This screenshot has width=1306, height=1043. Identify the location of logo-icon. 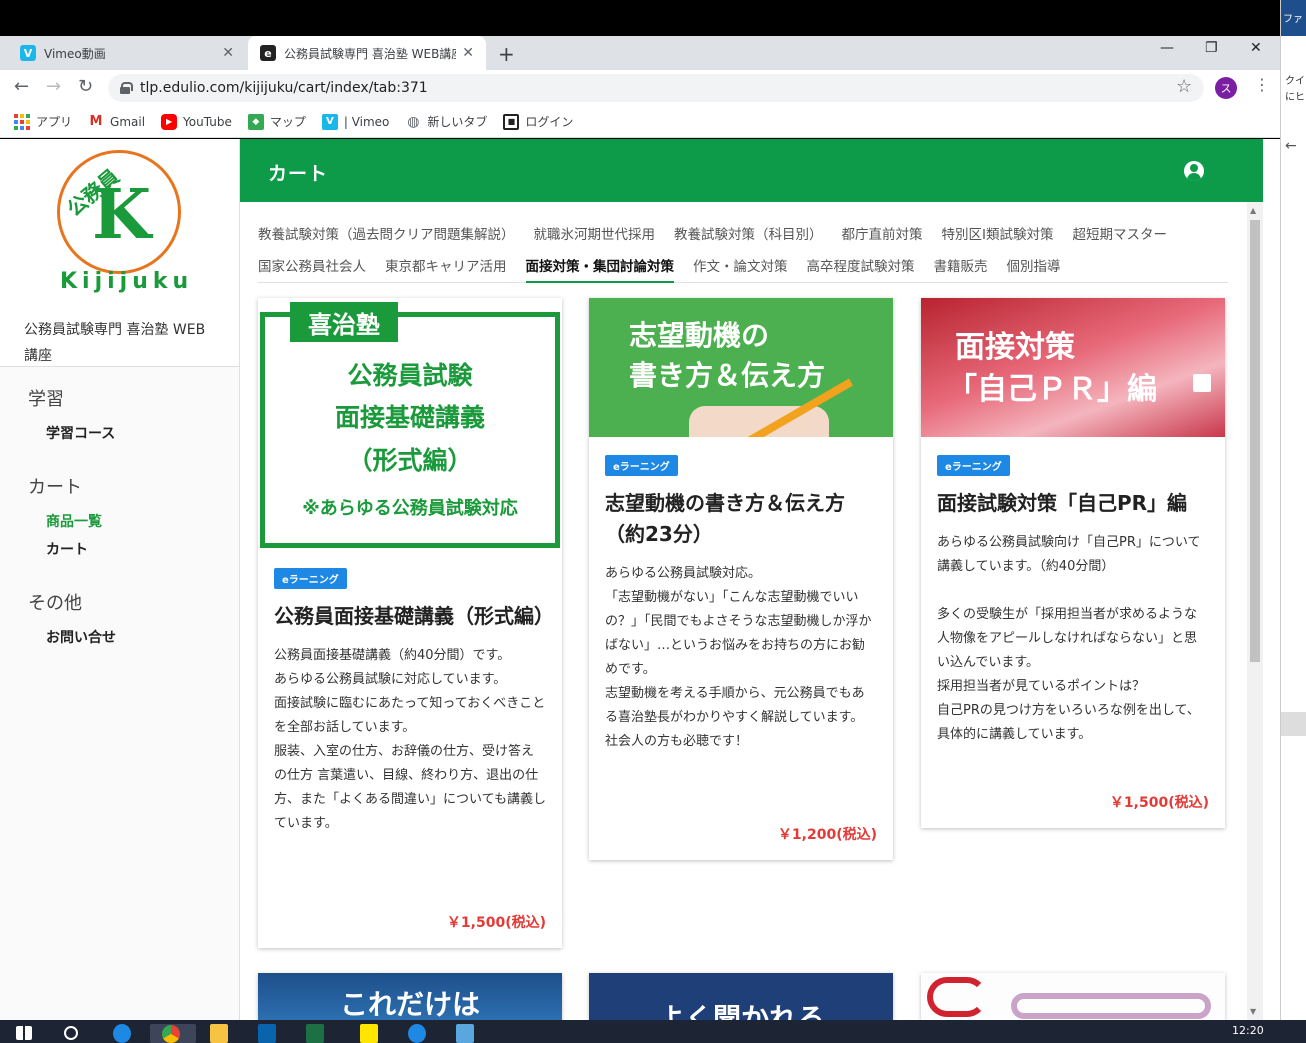
(1202, 383).